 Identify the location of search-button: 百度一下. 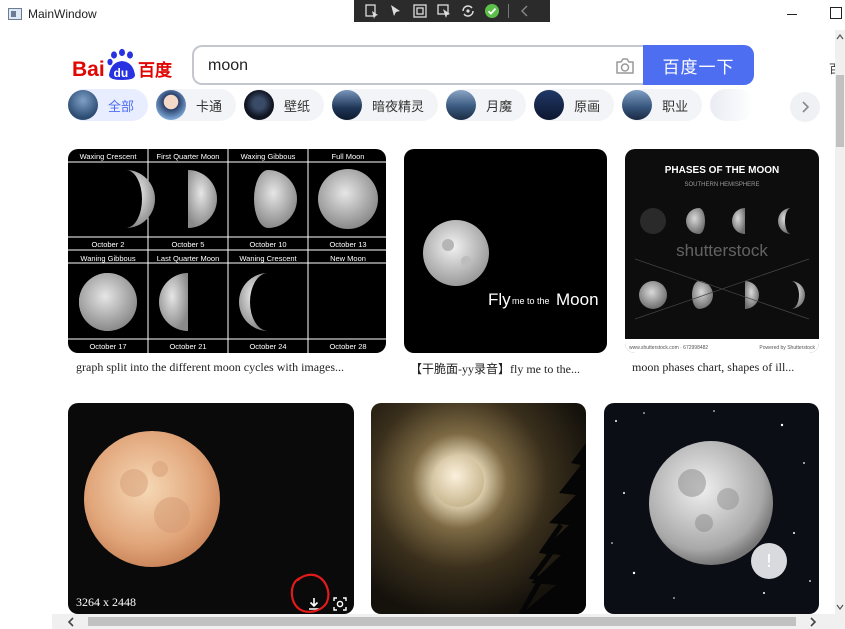
(698, 65).